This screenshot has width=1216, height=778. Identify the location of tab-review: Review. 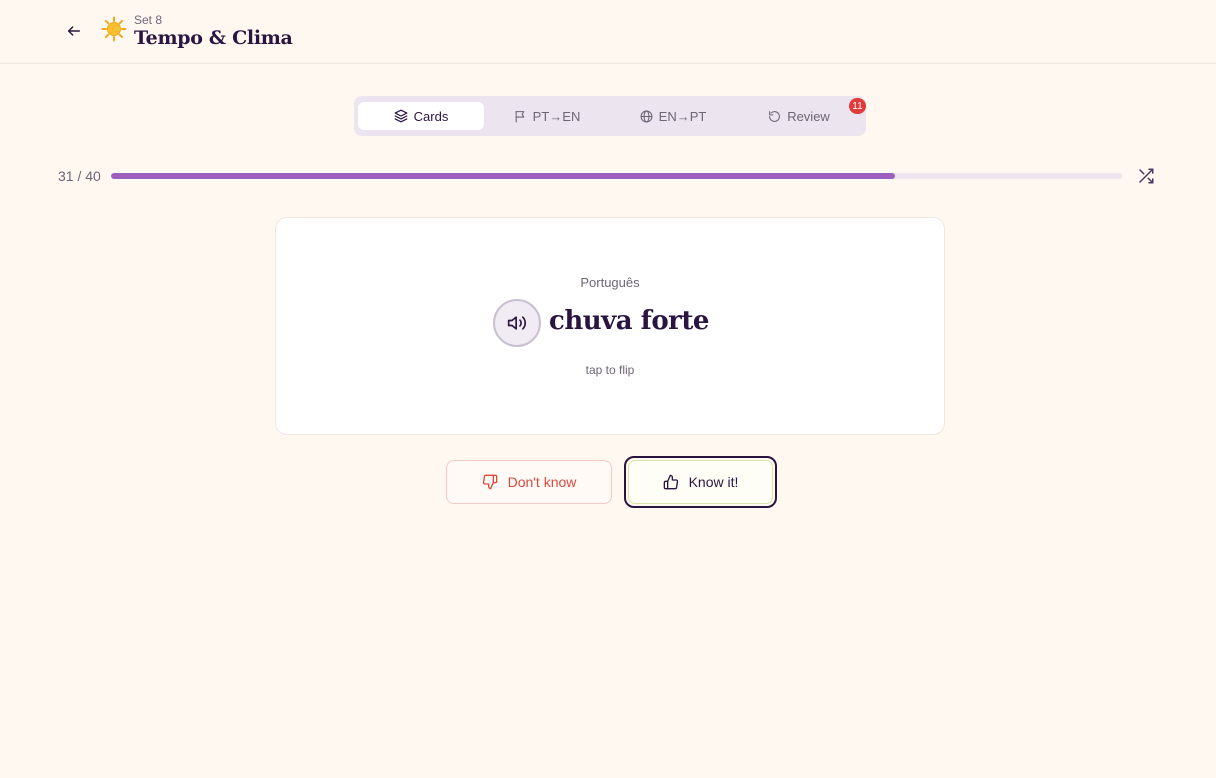
(799, 116).